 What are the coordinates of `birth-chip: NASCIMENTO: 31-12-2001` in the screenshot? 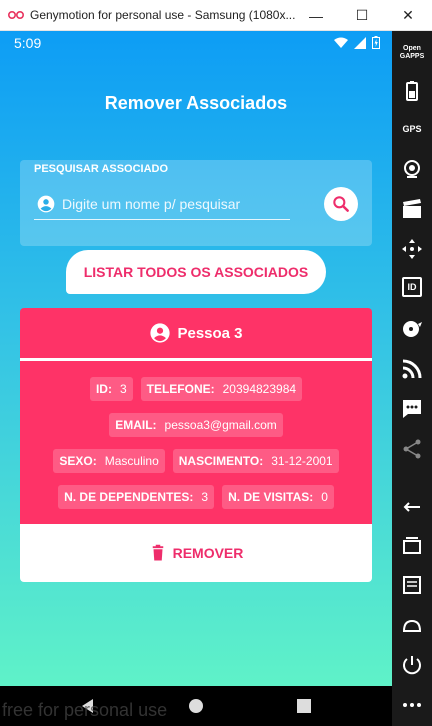 It's located at (255, 461).